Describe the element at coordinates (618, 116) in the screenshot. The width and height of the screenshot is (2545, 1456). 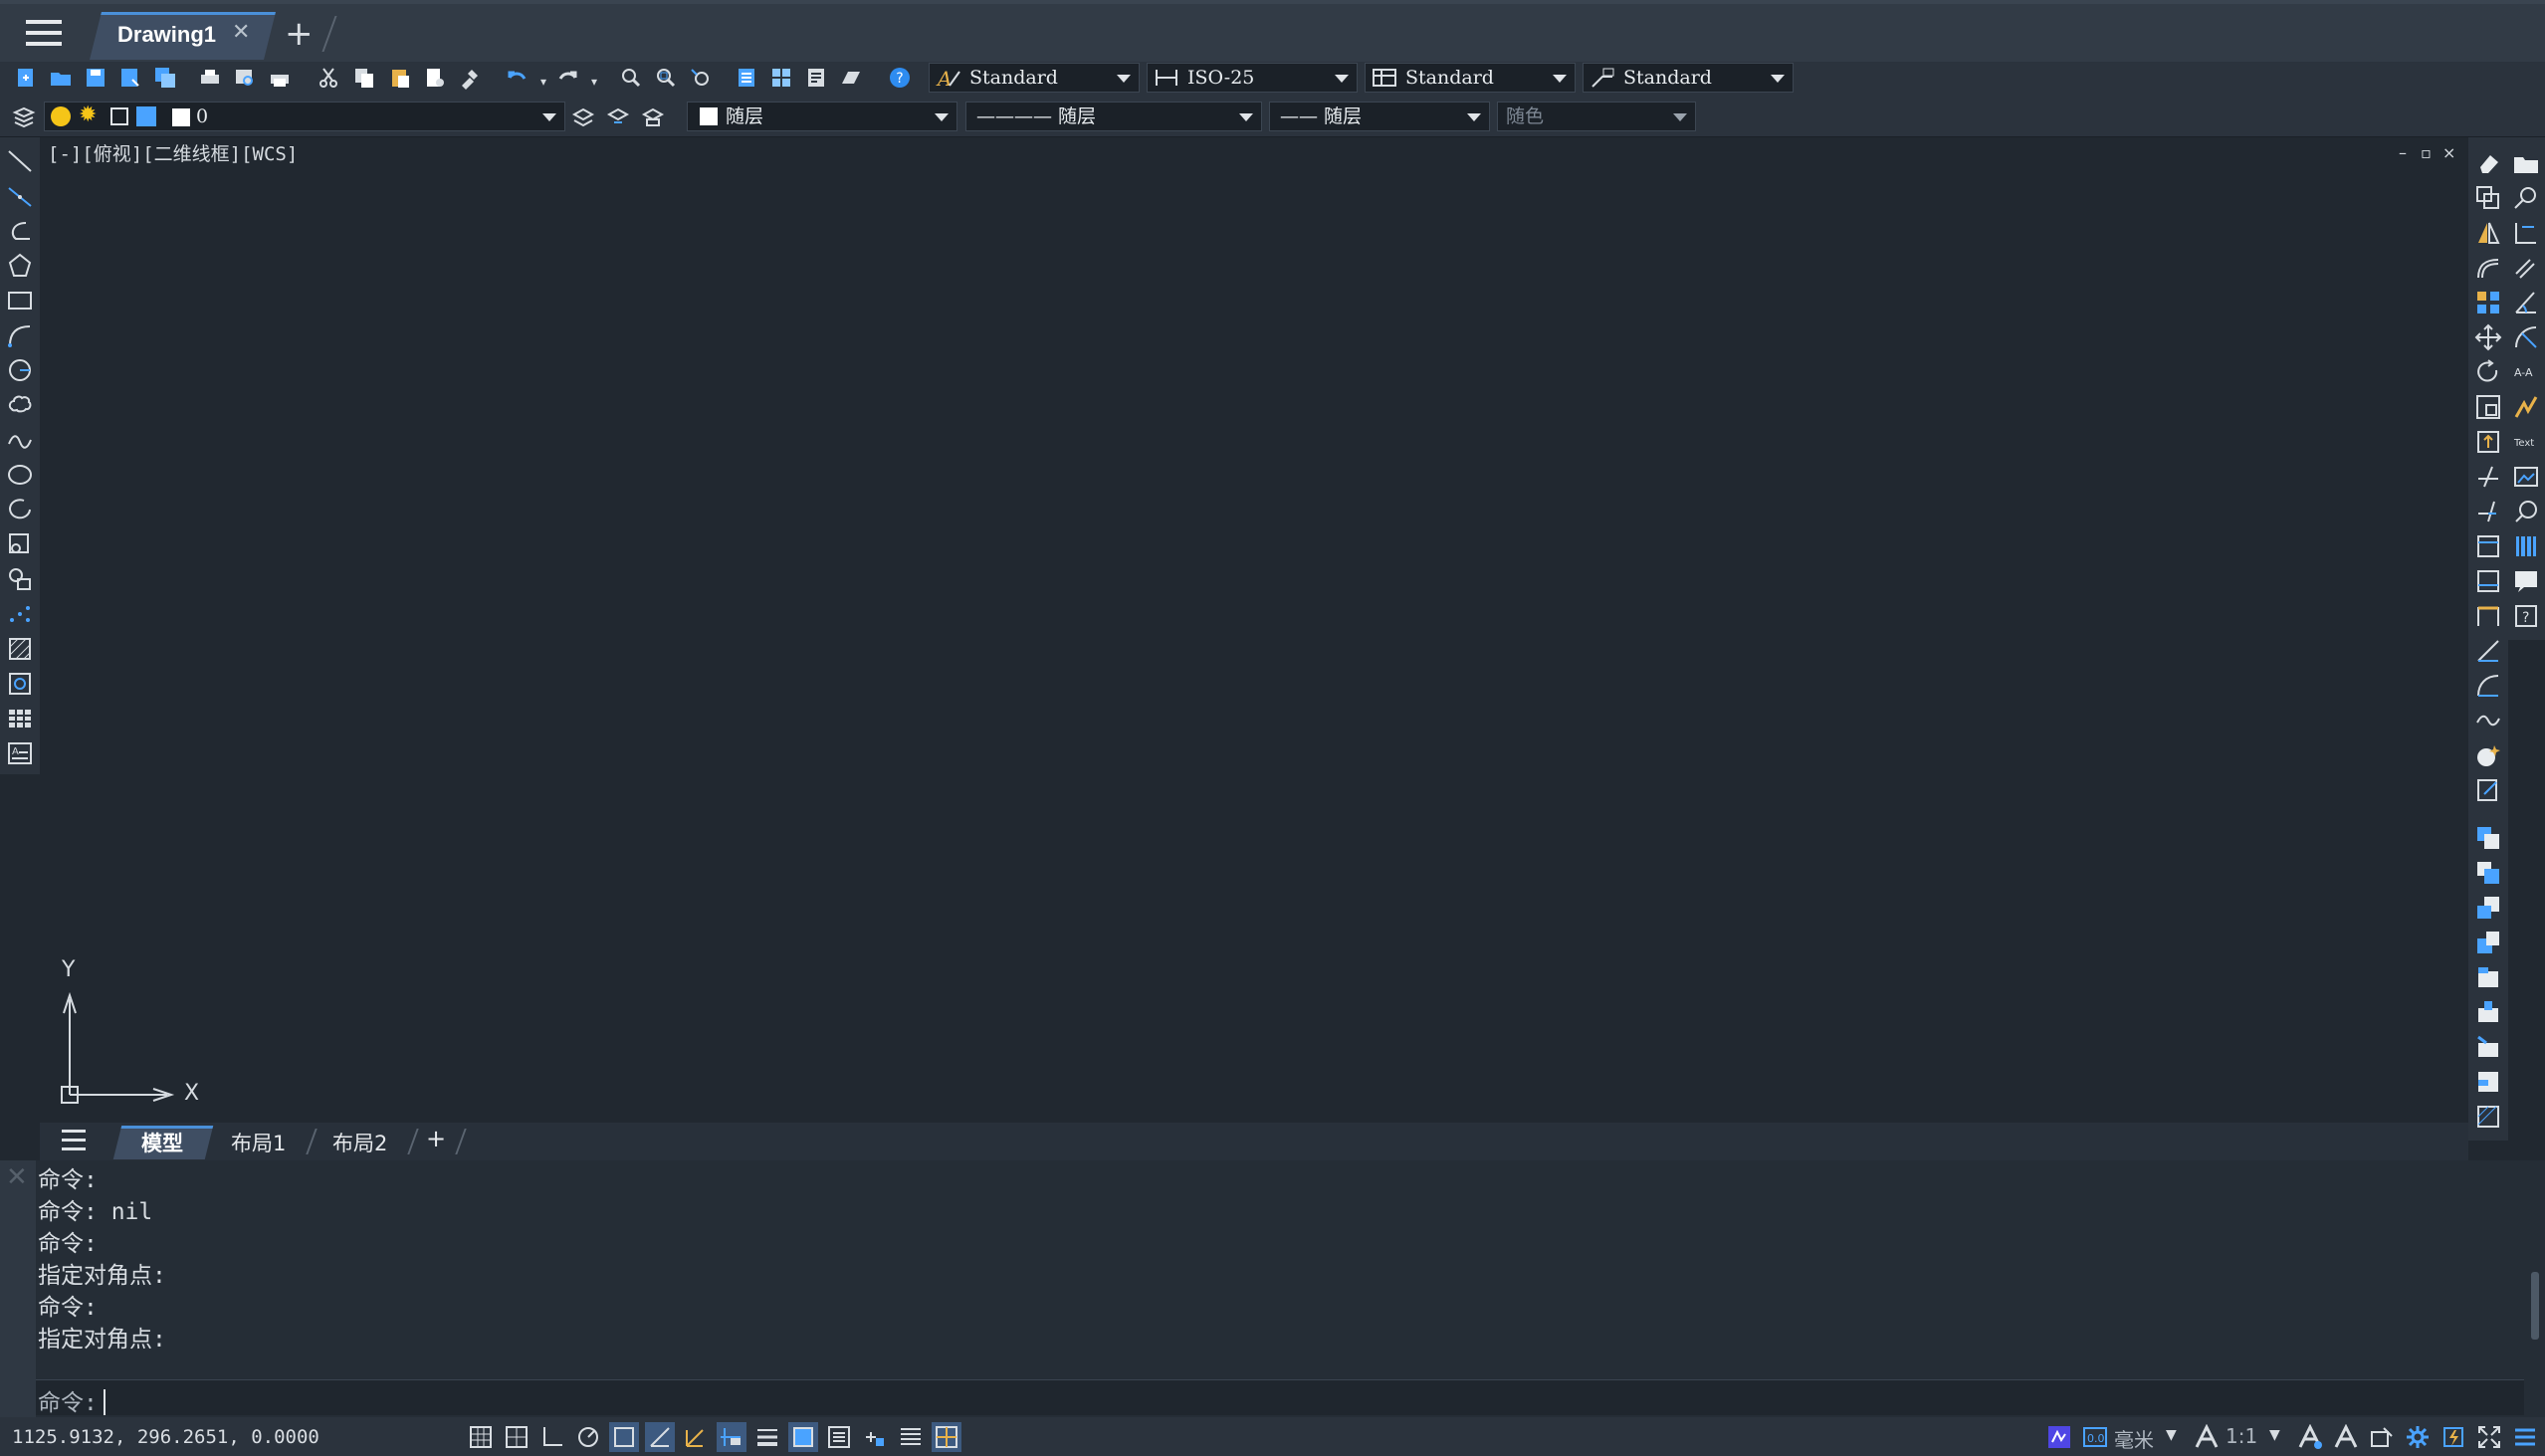
I see `layer-previous-icon` at that location.